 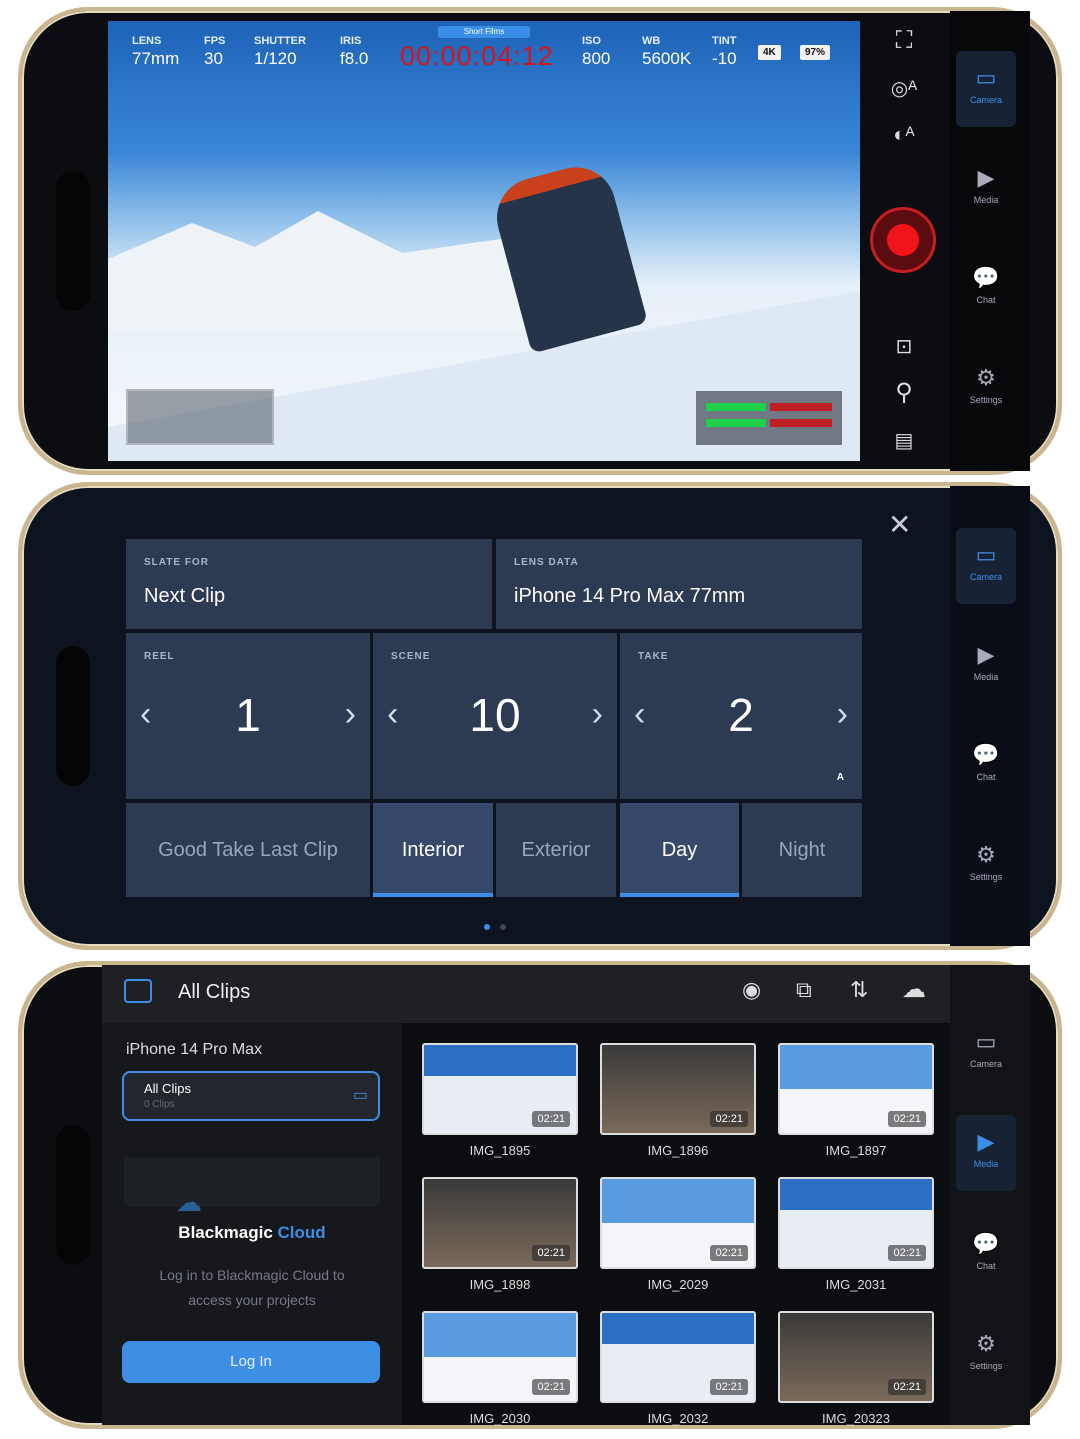 I want to click on option-night: Night, so click(x=802, y=850).